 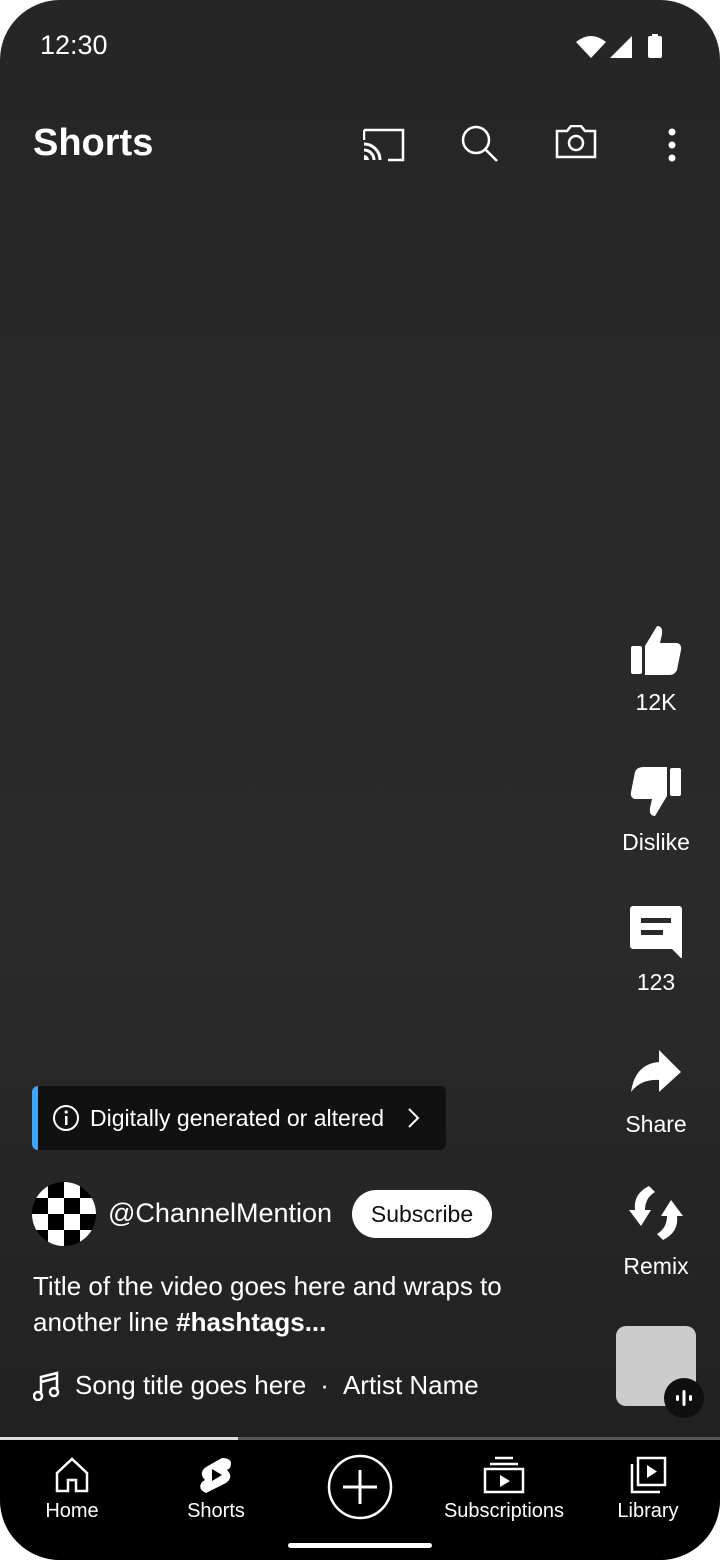 I want to click on library-icon, so click(x=648, y=1475).